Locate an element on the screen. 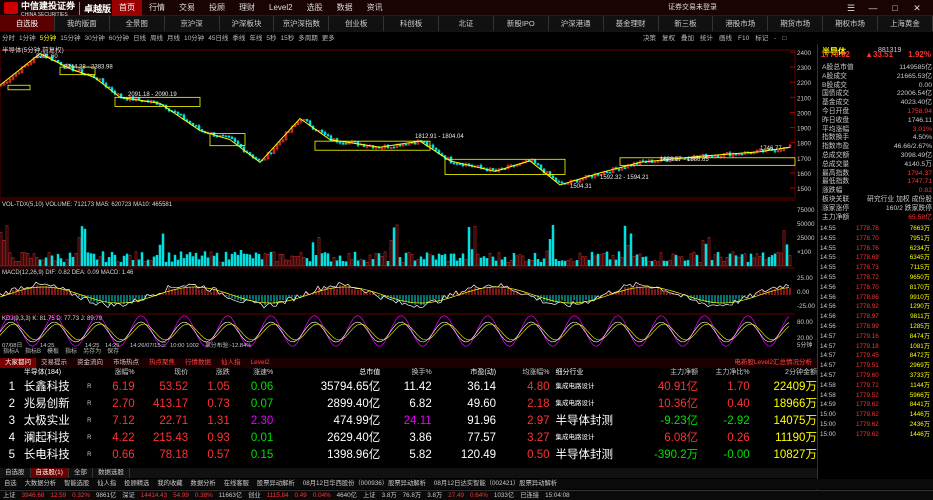 Image resolution: width=933 pixels, height=500 pixels. bottom-tab-3: 数据选股 is located at coordinates (111, 473).